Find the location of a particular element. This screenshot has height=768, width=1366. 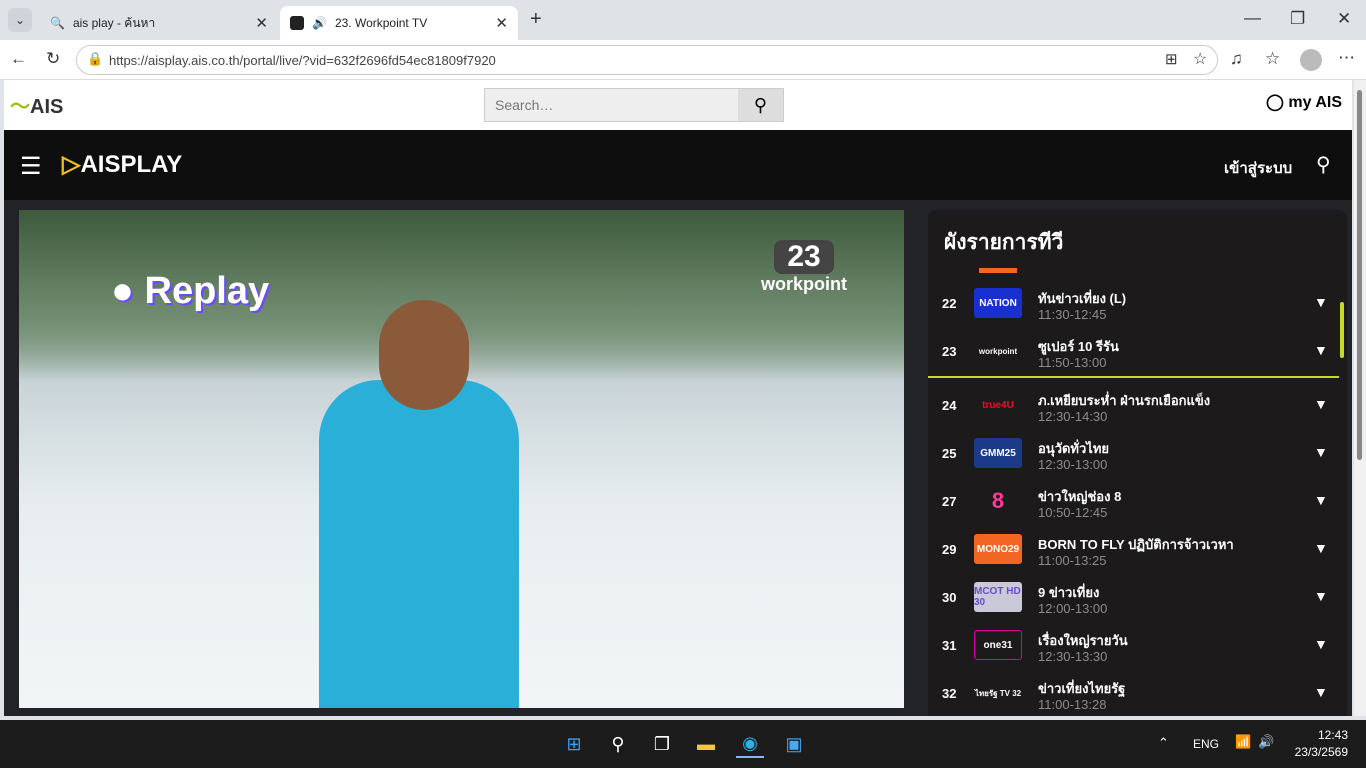

volume-icon: 🔊 is located at coordinates (1266, 742).